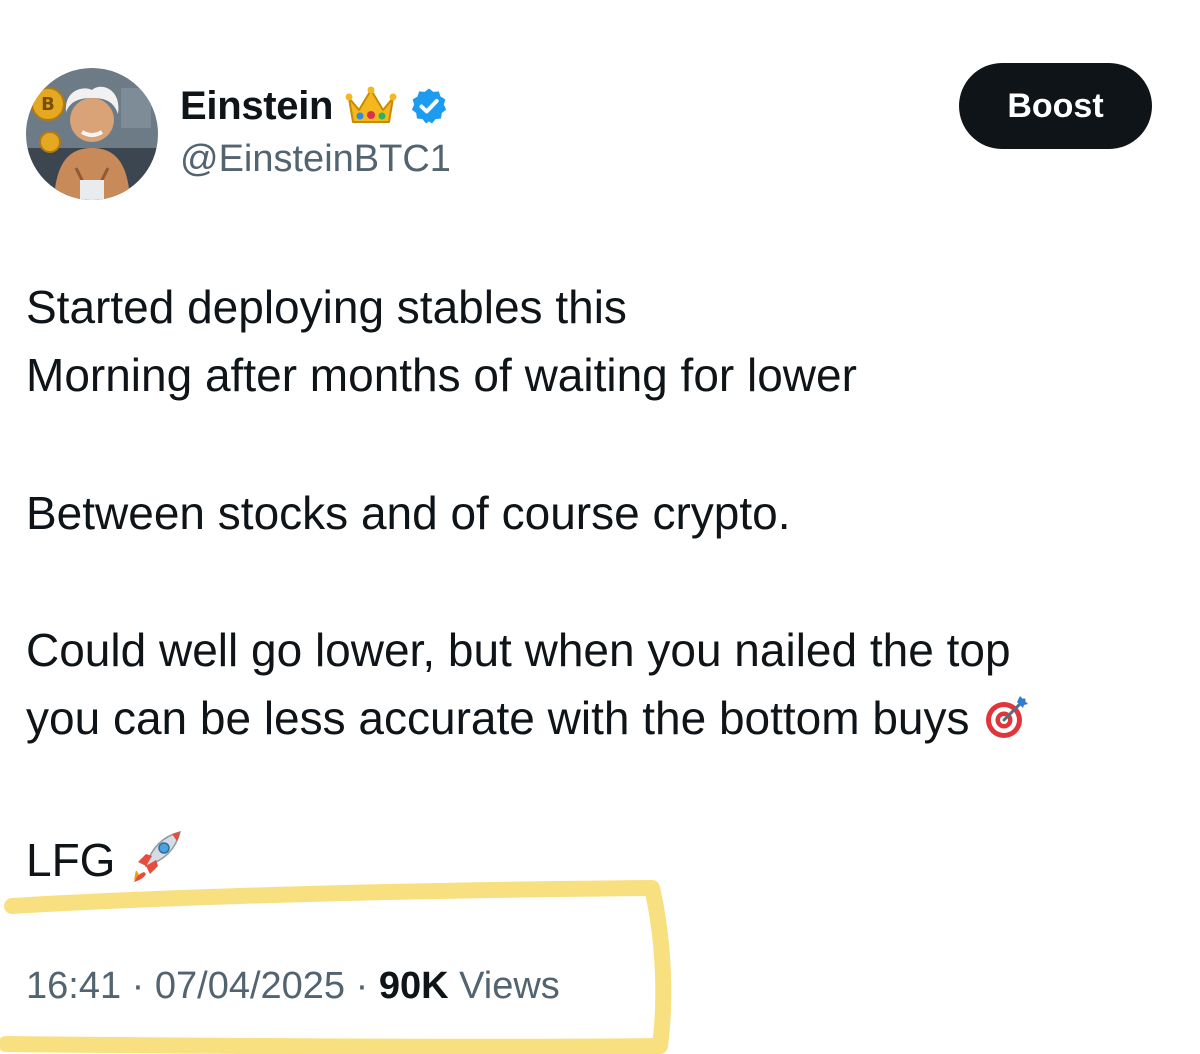 The height and width of the screenshot is (1054, 1200). Describe the element at coordinates (371, 106) in the screenshot. I see `crown-icon` at that location.